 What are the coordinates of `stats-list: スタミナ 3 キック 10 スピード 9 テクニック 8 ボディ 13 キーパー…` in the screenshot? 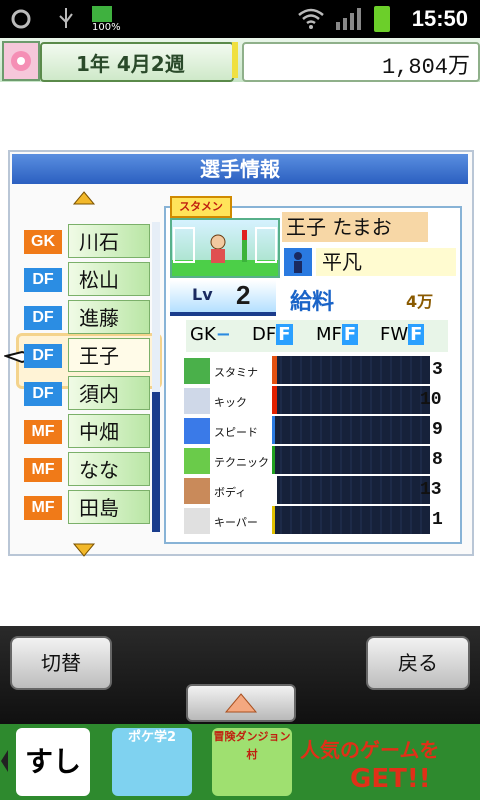 It's located at (317, 446).